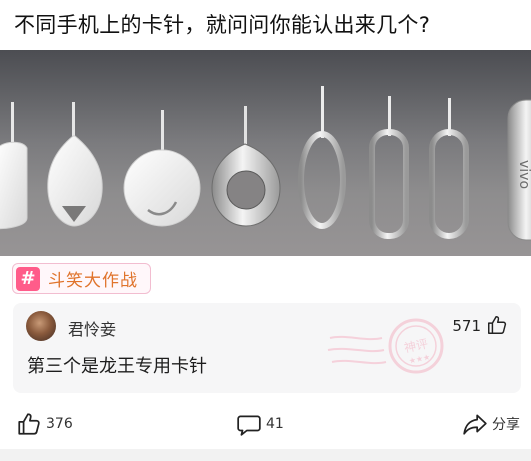  Describe the element at coordinates (44, 424) in the screenshot. I see `like-button: 376` at that location.